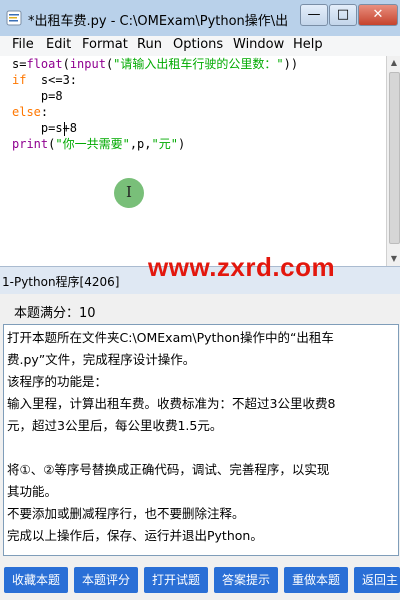 This screenshot has width=400, height=600. Describe the element at coordinates (176, 580) in the screenshot. I see `open-question-button: 打开试题` at that location.